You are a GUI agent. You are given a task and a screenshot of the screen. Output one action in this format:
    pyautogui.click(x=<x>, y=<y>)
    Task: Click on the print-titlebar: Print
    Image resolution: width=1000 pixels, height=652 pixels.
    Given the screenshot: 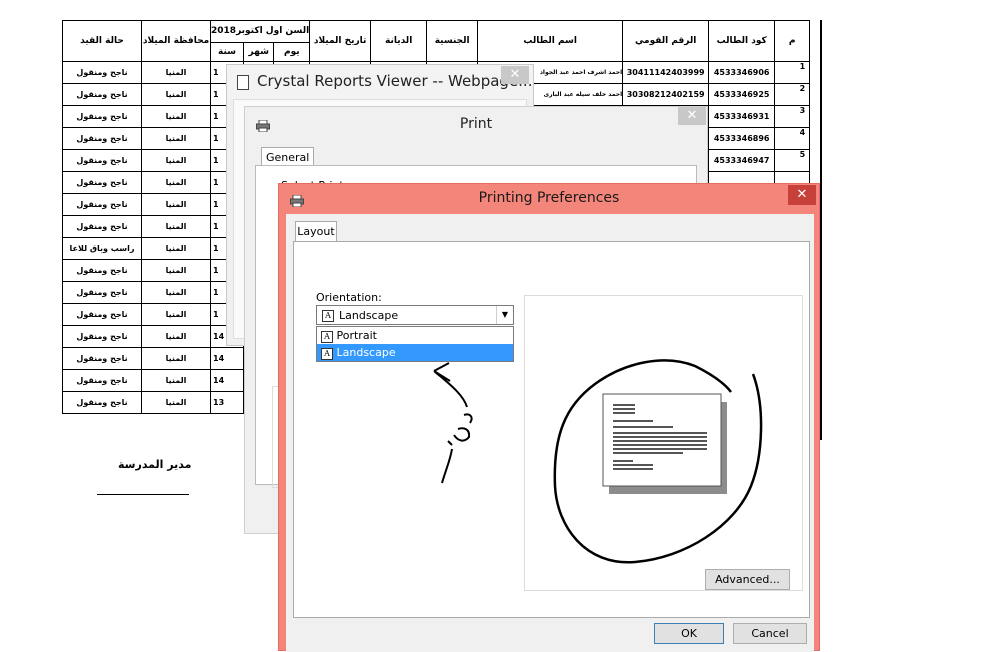 What is the action you would take?
    pyautogui.click(x=476, y=124)
    